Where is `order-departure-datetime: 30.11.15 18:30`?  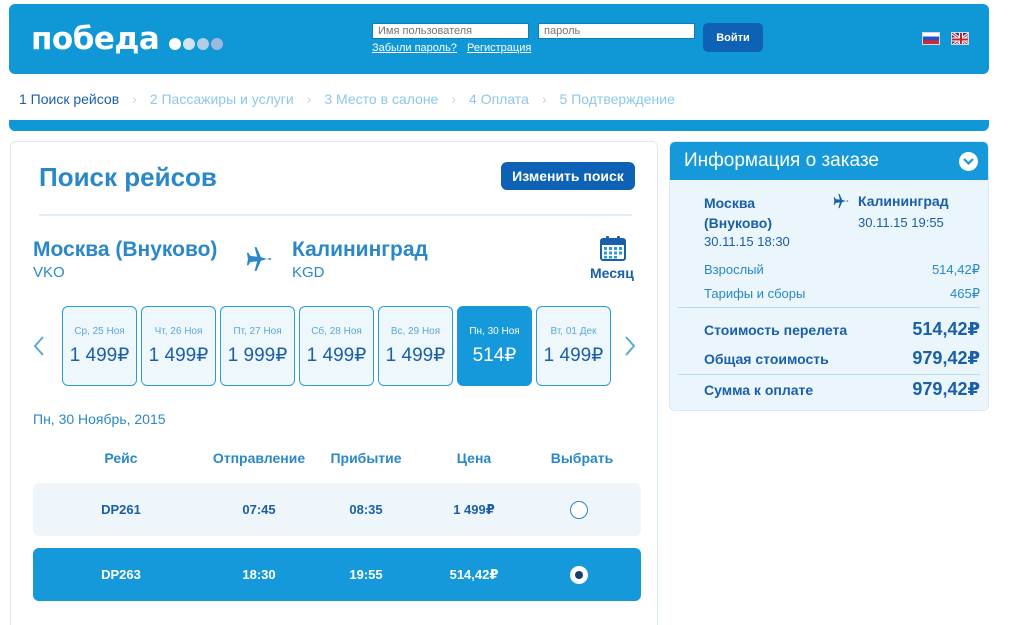
order-departure-datetime: 30.11.15 18:30 is located at coordinates (747, 241).